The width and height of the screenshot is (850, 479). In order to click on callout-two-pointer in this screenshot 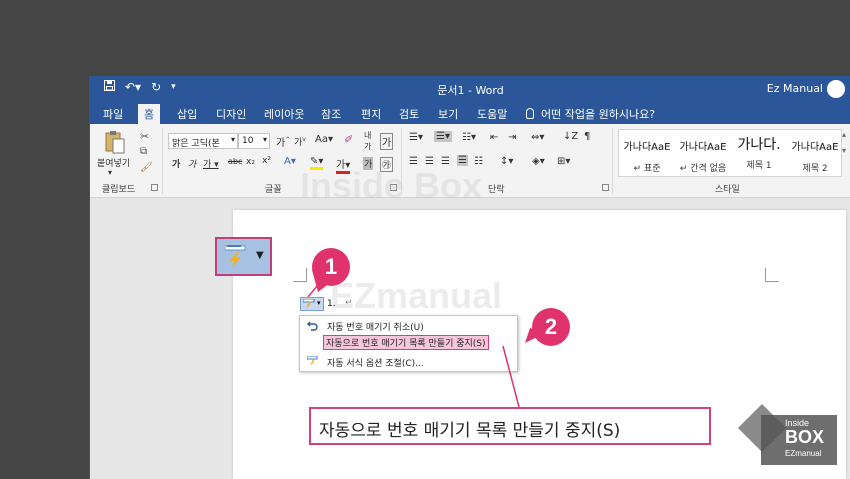, I will do `click(511, 376)`.